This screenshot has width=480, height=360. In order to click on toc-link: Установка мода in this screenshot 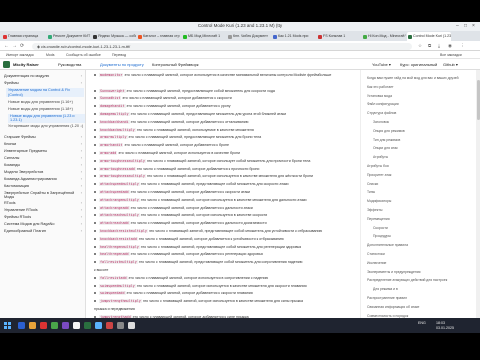, I will do `click(422, 96)`.